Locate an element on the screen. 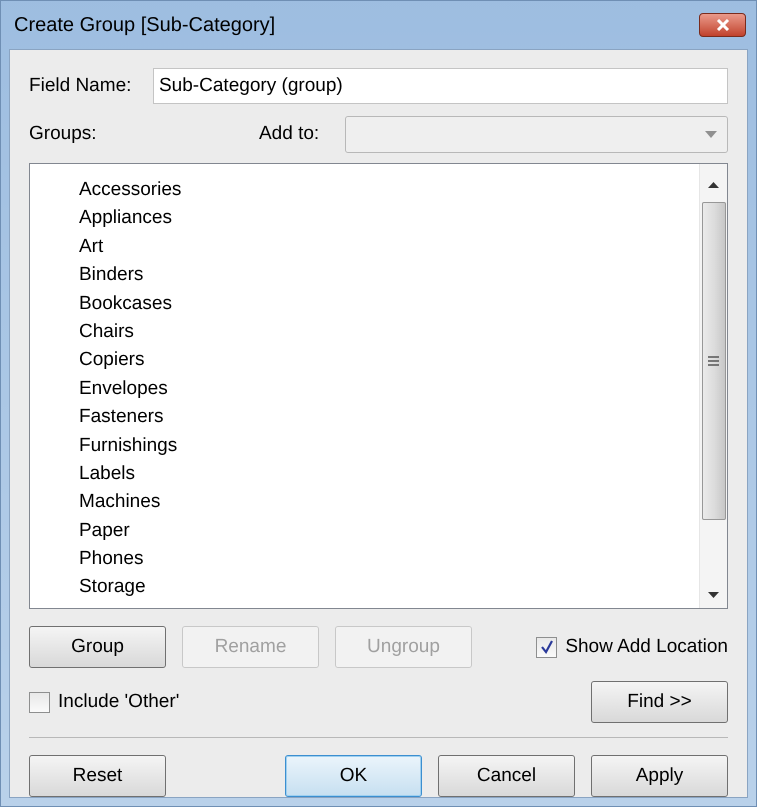 This screenshot has width=757, height=807. checkbox: Show Add Location is located at coordinates (632, 647).